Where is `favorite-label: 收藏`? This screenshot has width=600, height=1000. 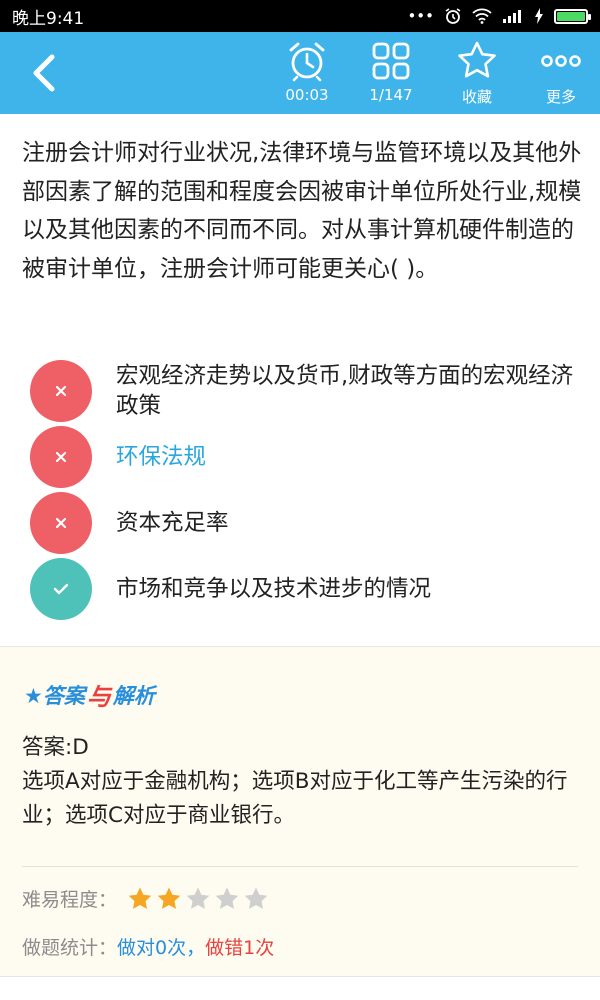 favorite-label: 收藏 is located at coordinates (476, 97).